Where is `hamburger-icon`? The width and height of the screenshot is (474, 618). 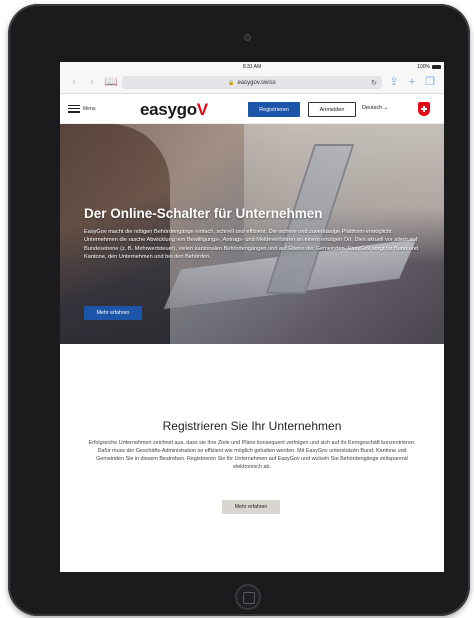 hamburger-icon is located at coordinates (74, 108).